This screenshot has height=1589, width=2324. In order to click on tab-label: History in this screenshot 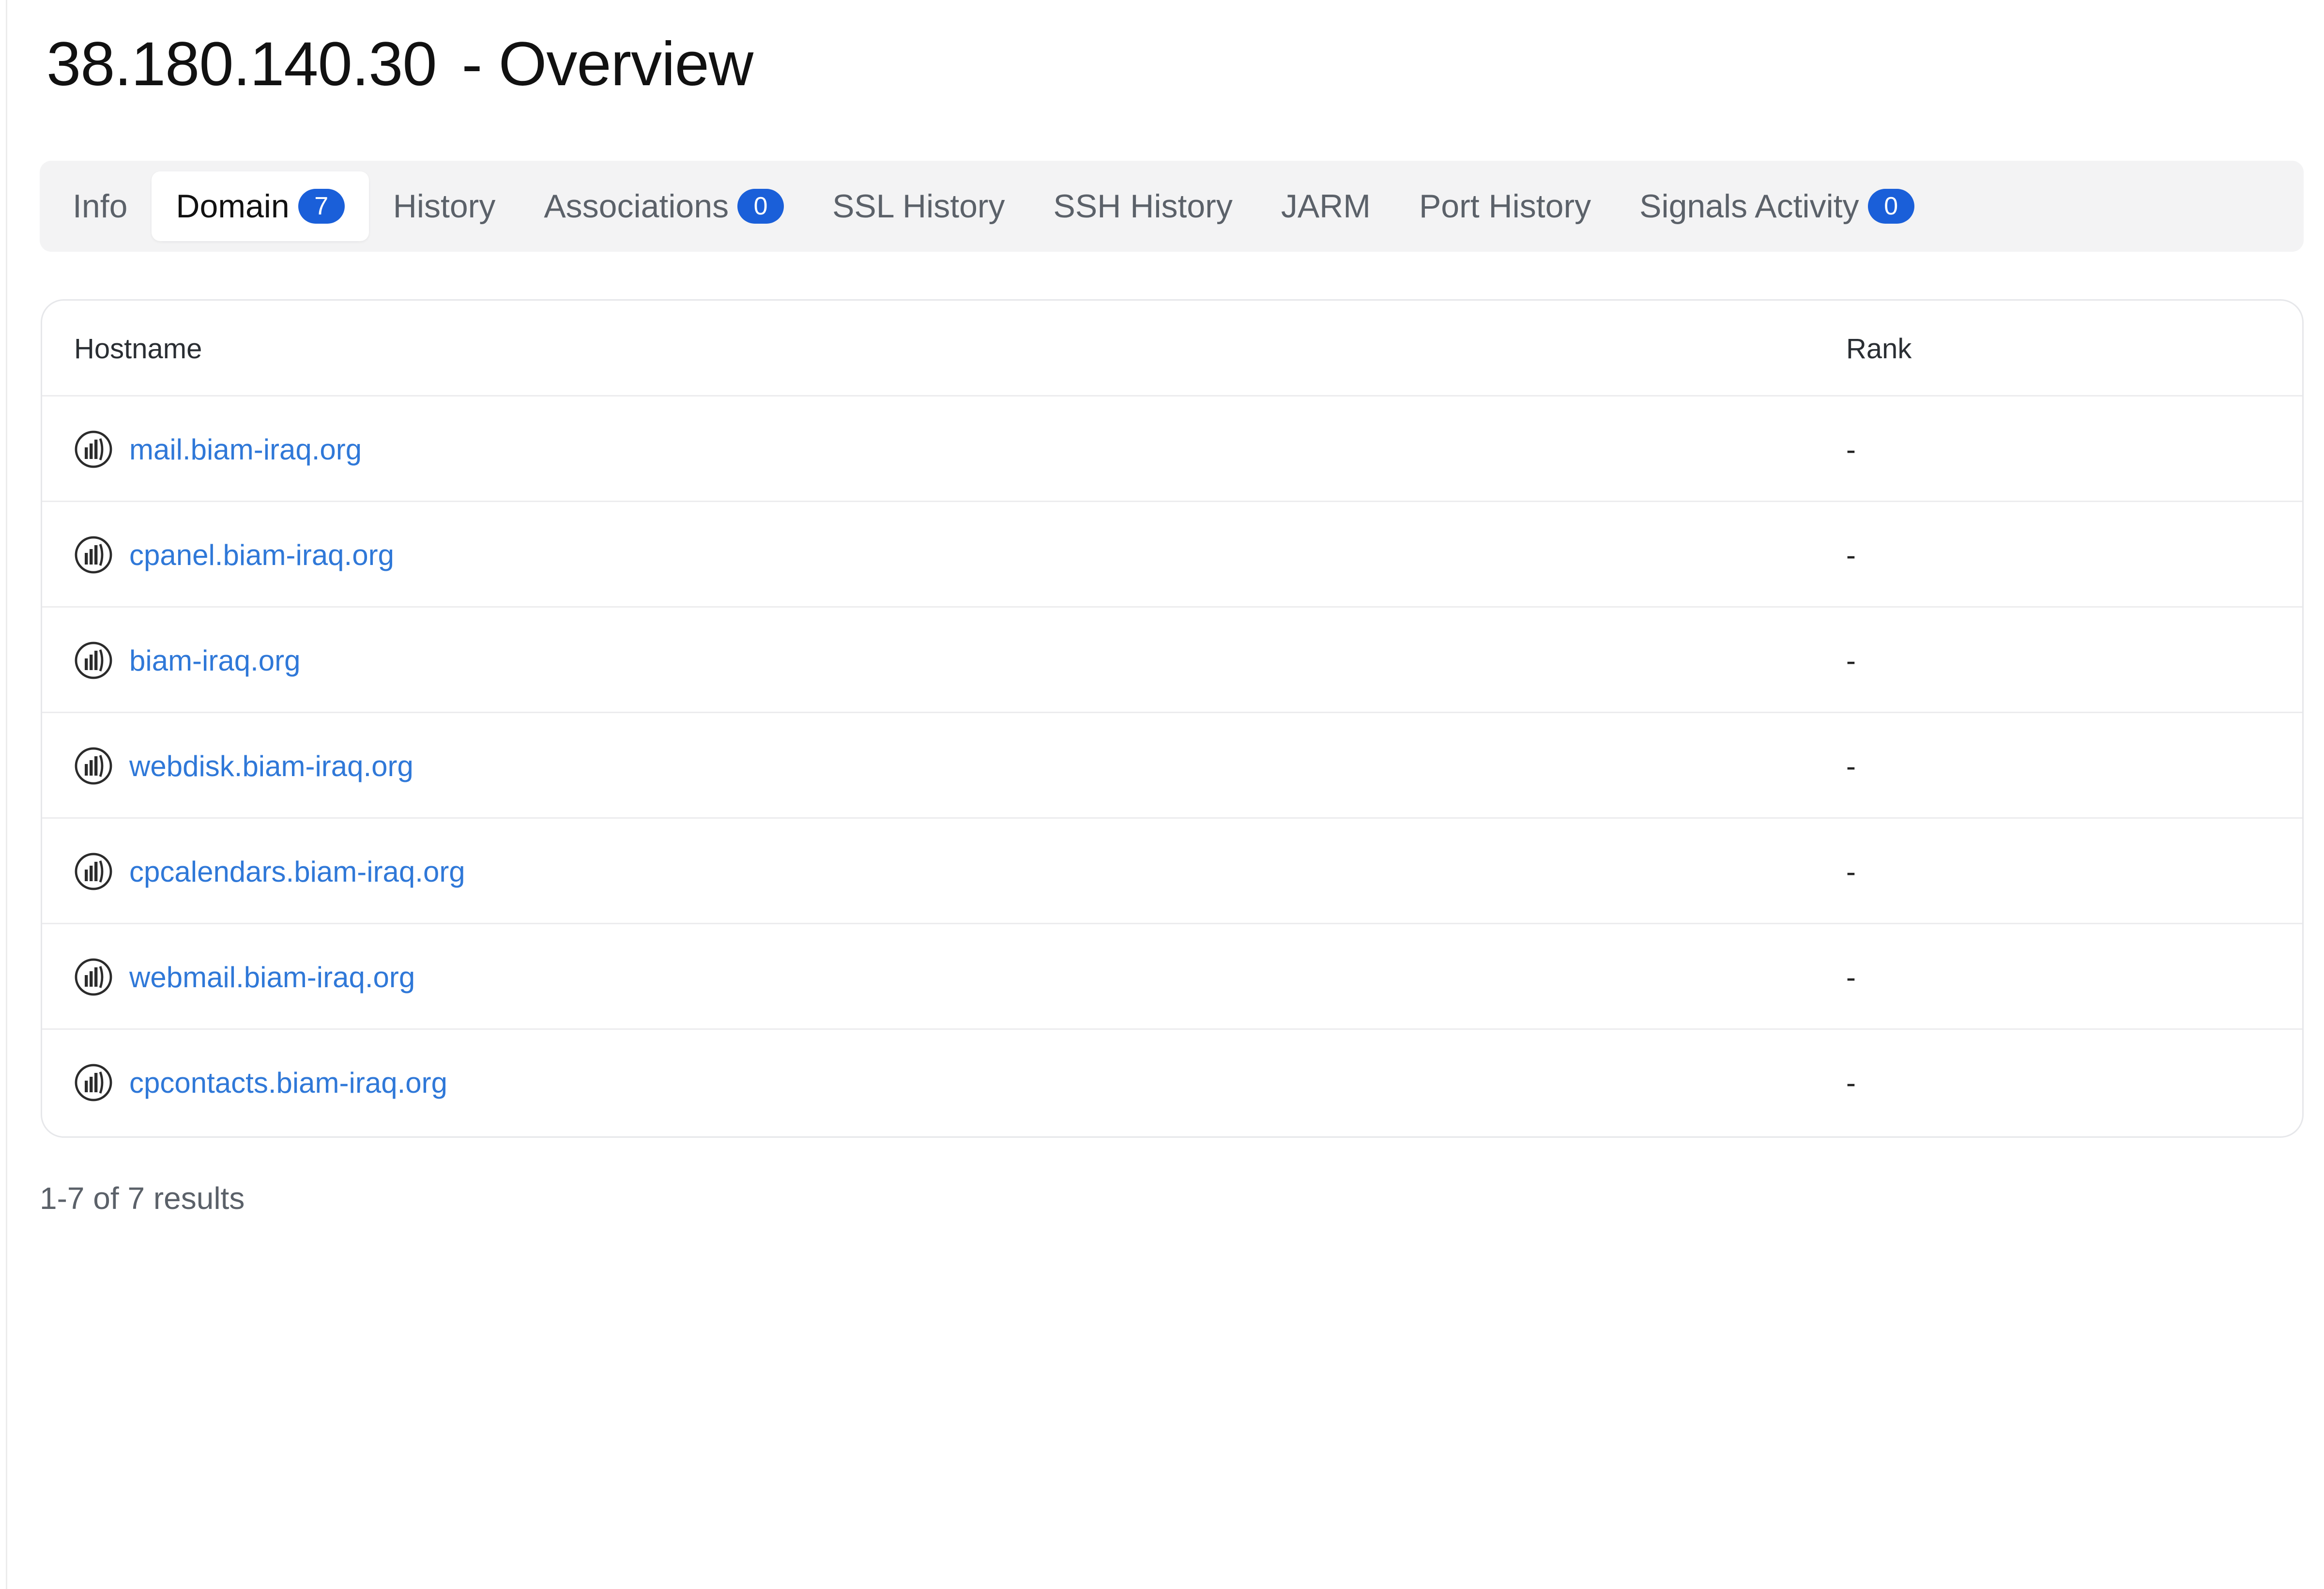, I will do `click(445, 206)`.